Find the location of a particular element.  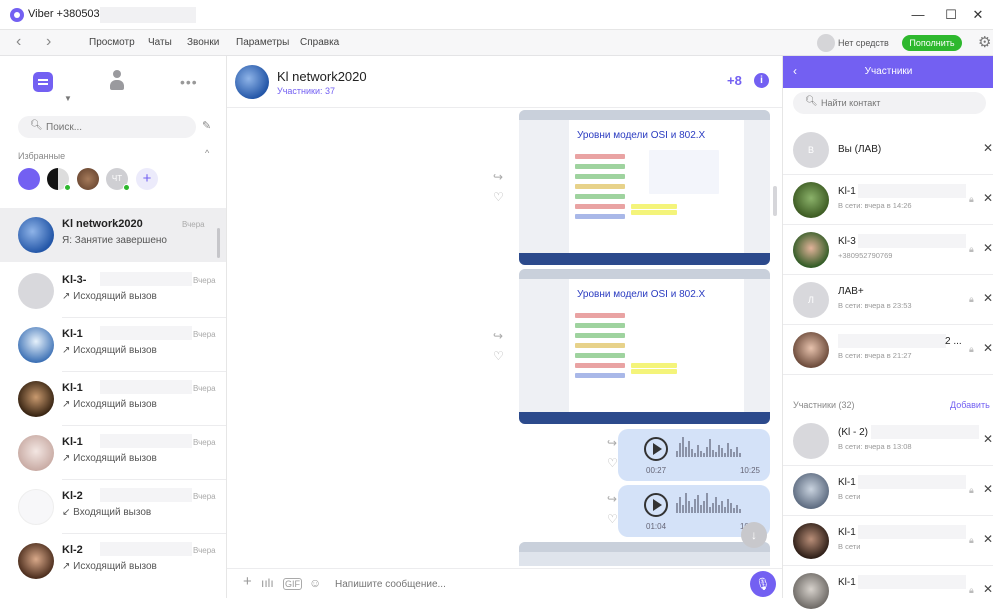

participant-search: 🔍︎ is located at coordinates (889, 103).